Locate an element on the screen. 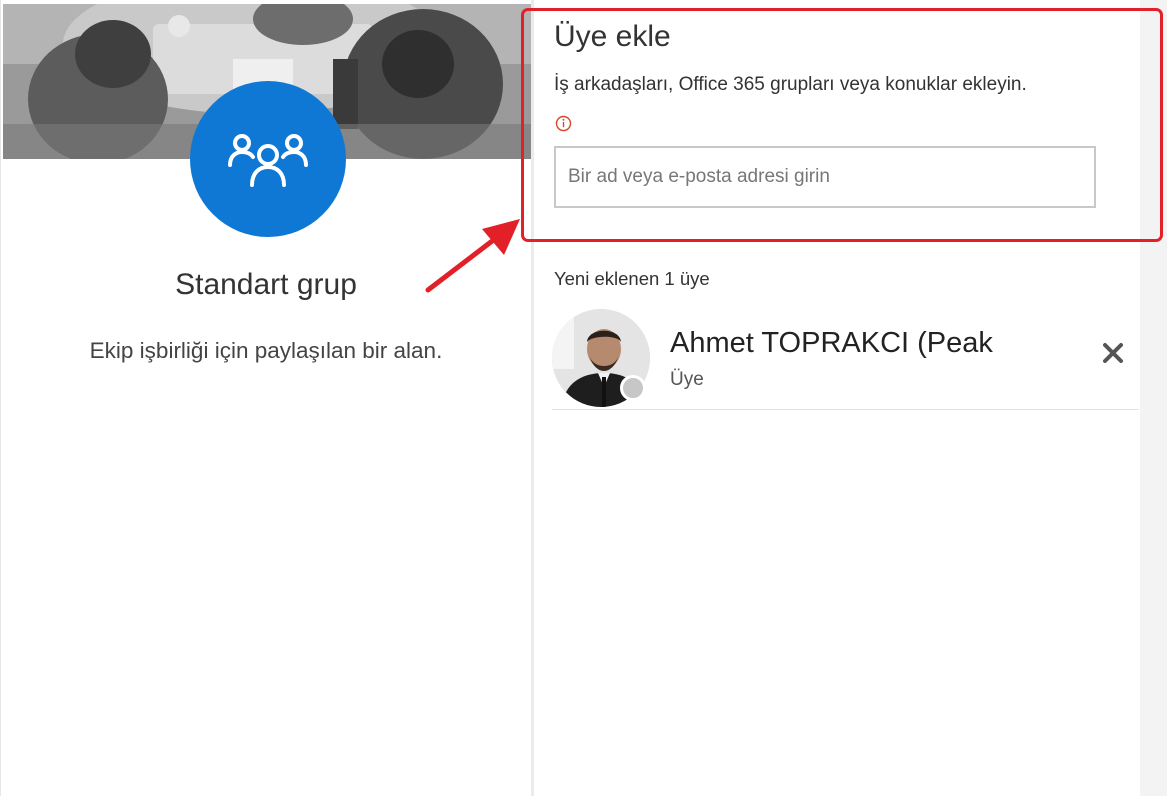  new-members-label: Yeni eklenen 1 üye is located at coordinates (632, 278).